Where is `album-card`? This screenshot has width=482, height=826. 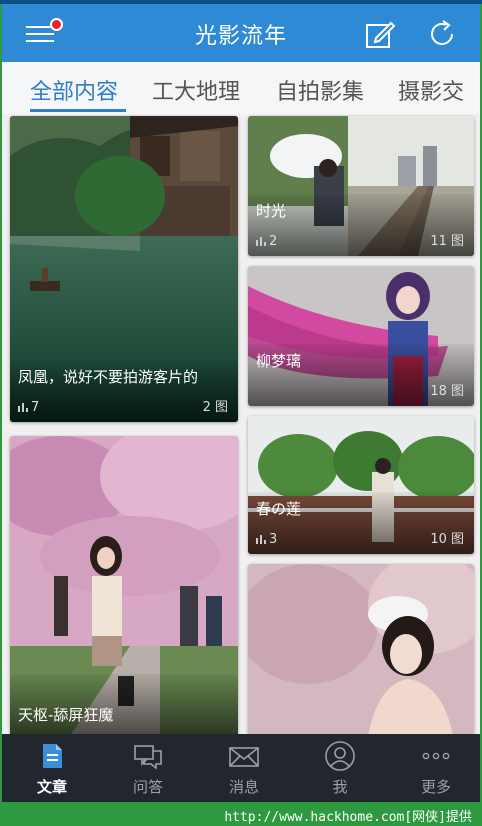
album-card is located at coordinates (361, 649).